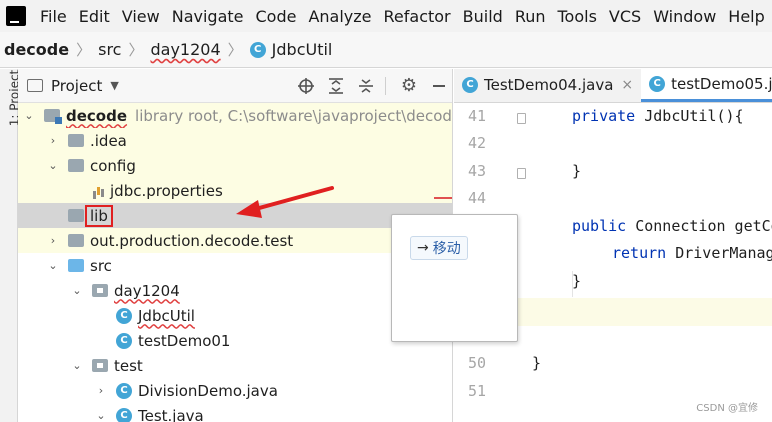  What do you see at coordinates (128, 365) in the screenshot?
I see `tree-label-test: test` at bounding box center [128, 365].